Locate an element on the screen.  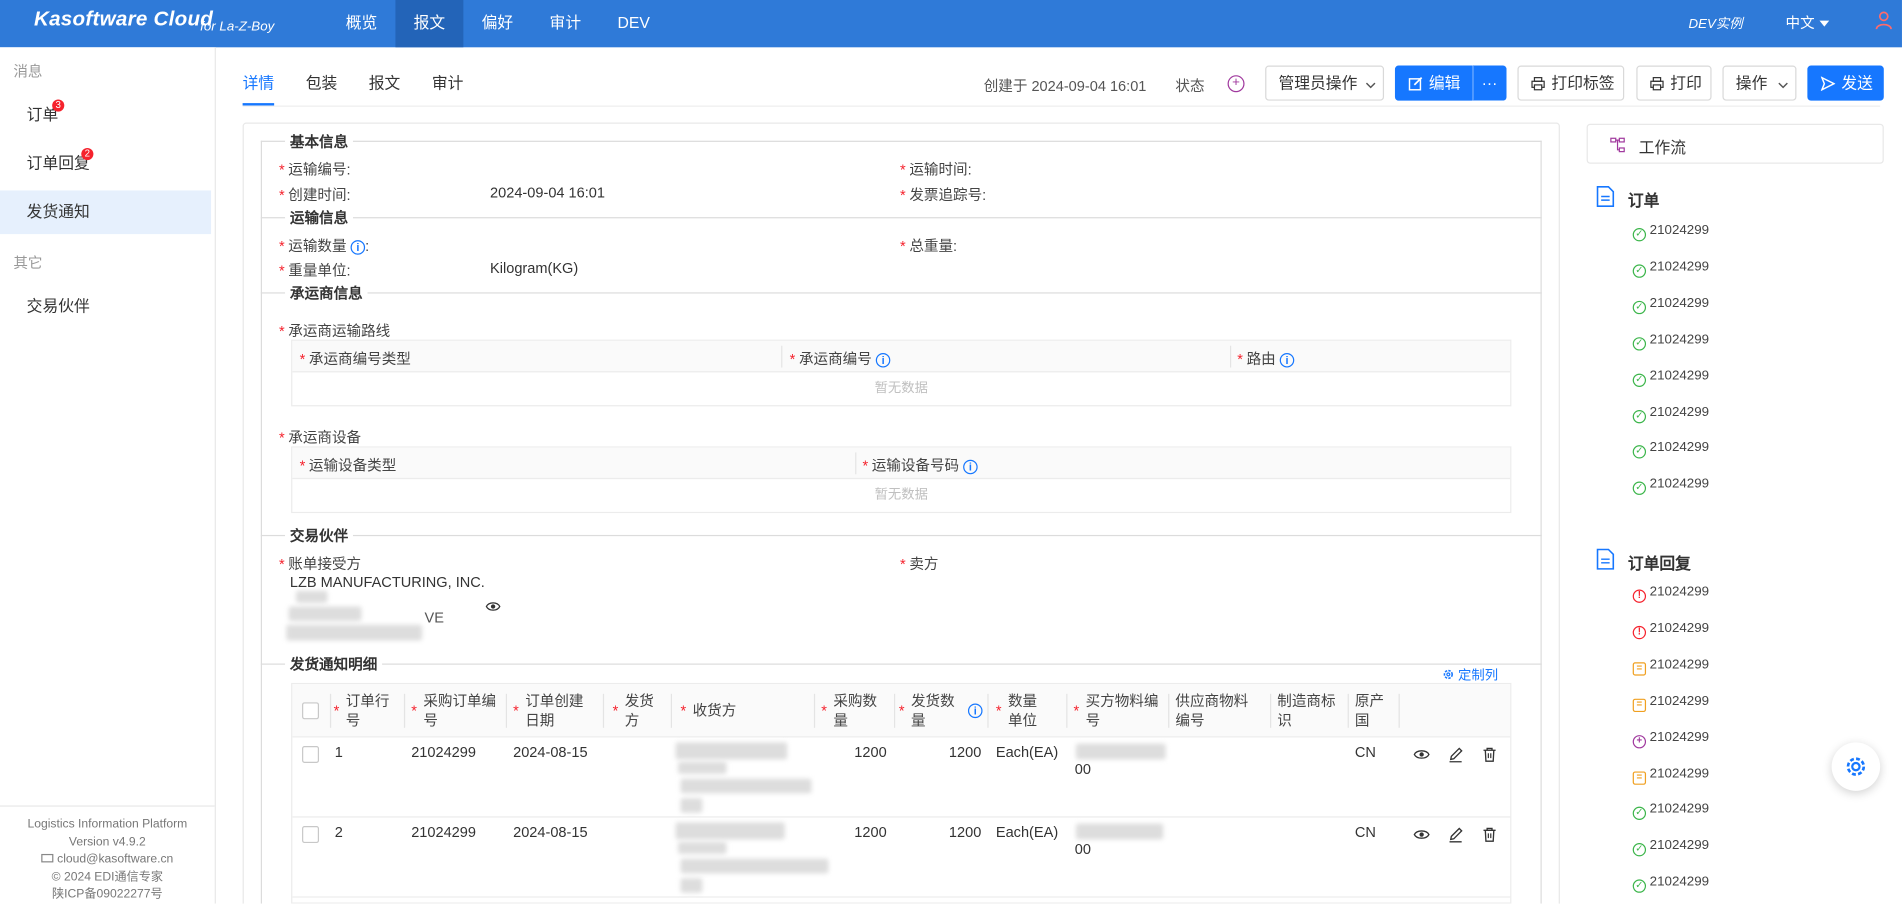
sidebar-item-orders: 订单 3 is located at coordinates (105, 115).